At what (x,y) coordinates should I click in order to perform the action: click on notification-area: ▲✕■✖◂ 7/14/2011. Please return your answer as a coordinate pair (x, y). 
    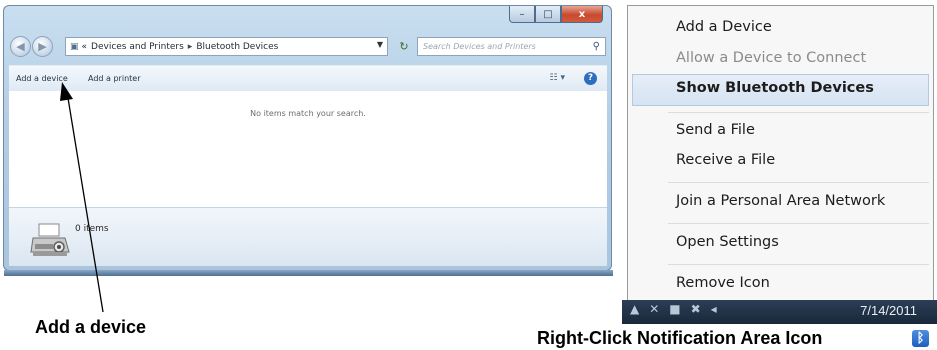
    Looking at the image, I should click on (779, 312).